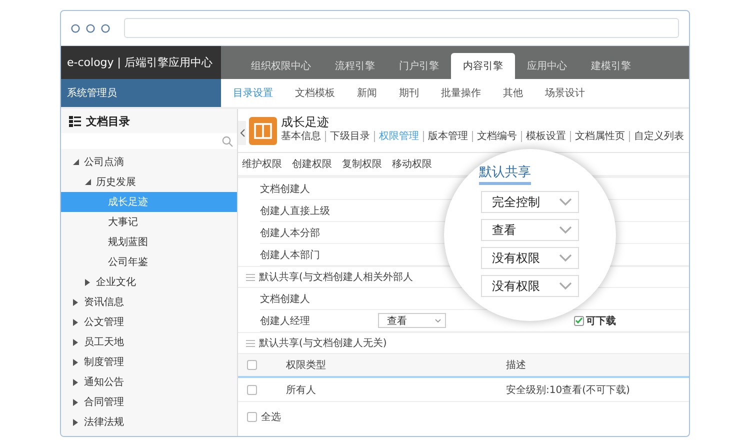 The width and height of the screenshot is (750, 445). I want to click on user-name: 系统管理员, so click(141, 93).